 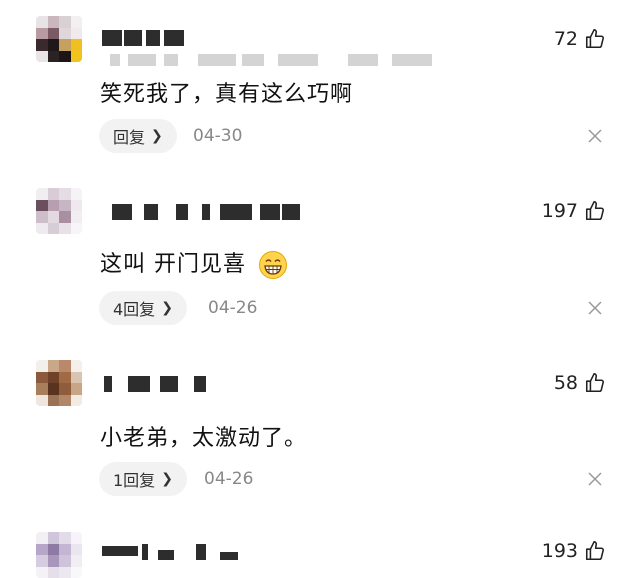 I want to click on reply-button: 4回复 ❯, so click(x=143, y=308).